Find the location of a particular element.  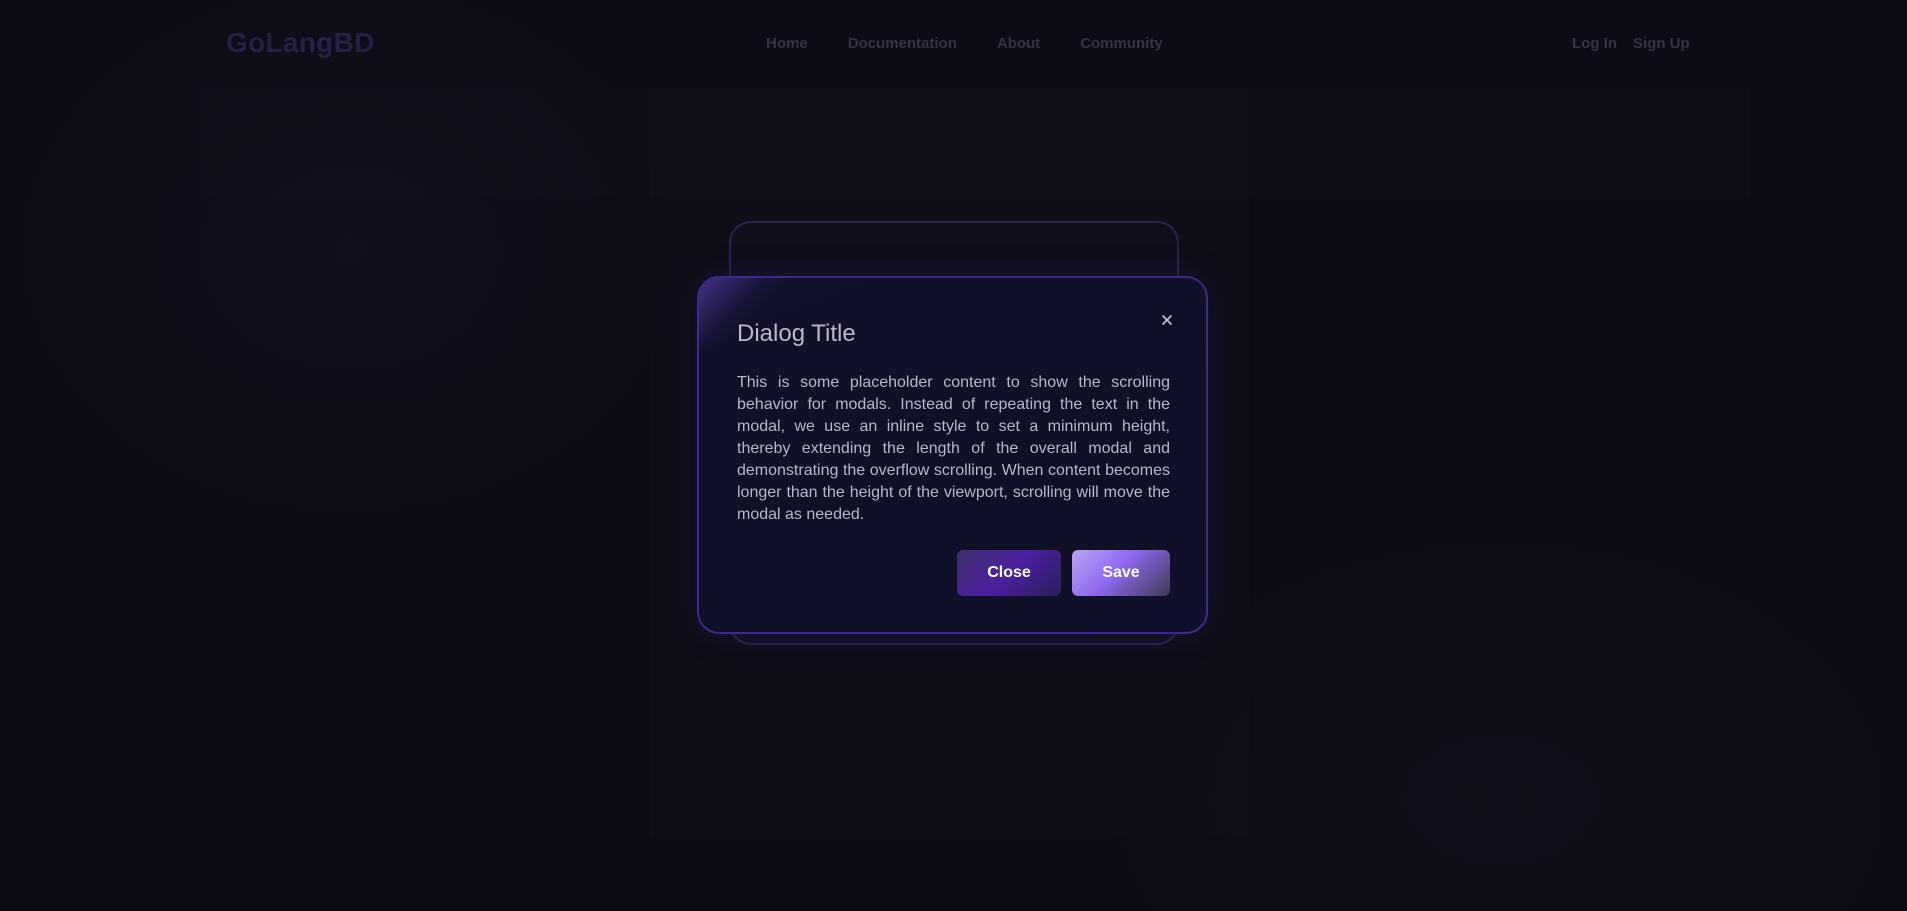

close-icon is located at coordinates (1167, 320).